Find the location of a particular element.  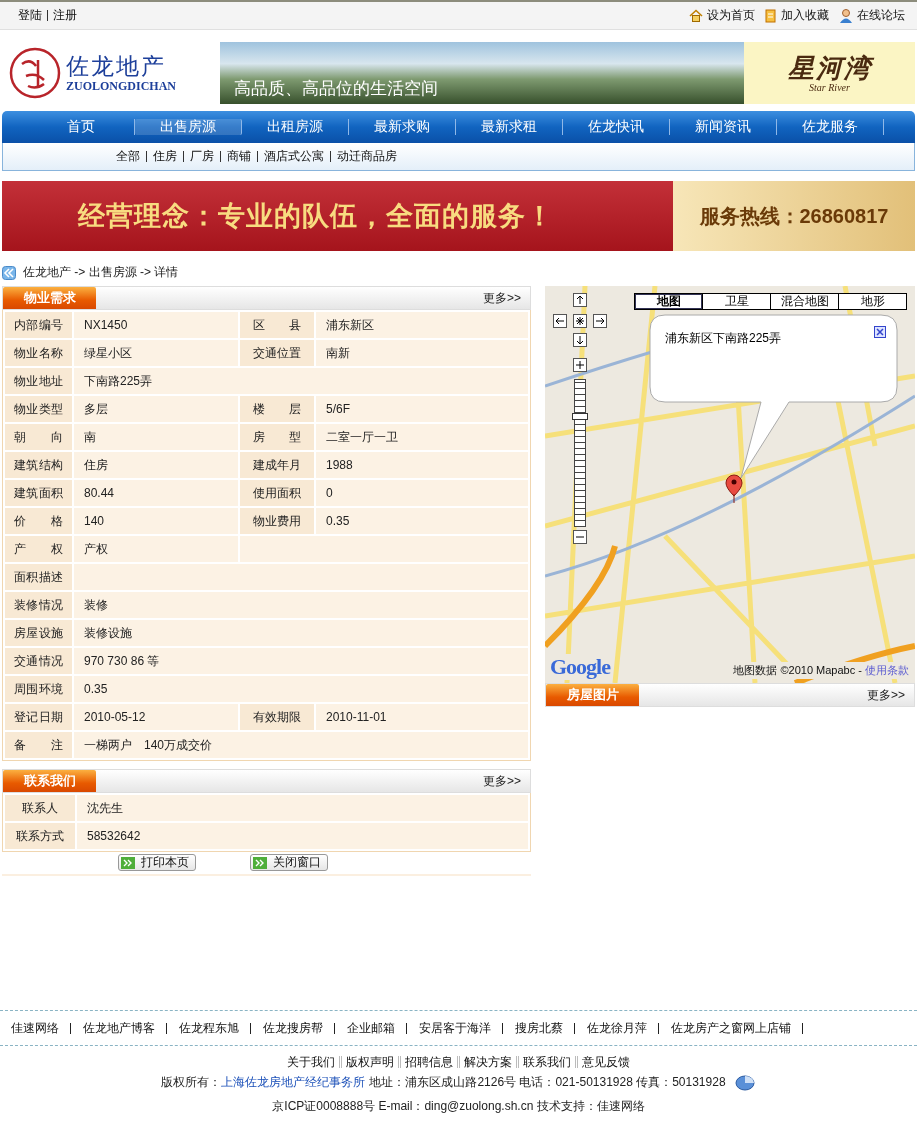

home-icon is located at coordinates (696, 15).